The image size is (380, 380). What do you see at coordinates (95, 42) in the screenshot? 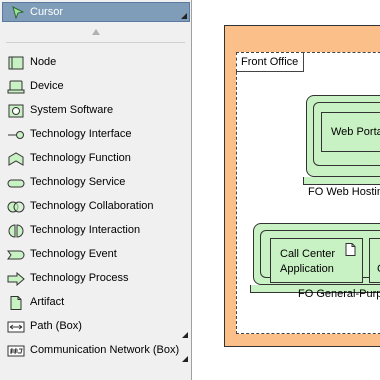
I see `palette-separator` at bounding box center [95, 42].